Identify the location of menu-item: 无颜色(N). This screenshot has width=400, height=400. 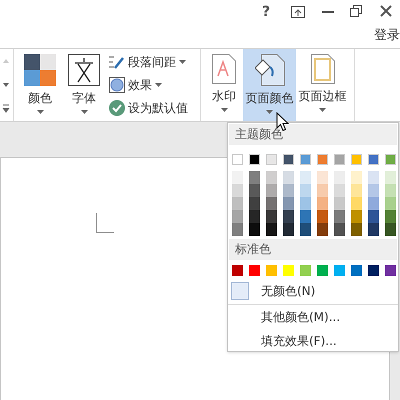
(288, 291).